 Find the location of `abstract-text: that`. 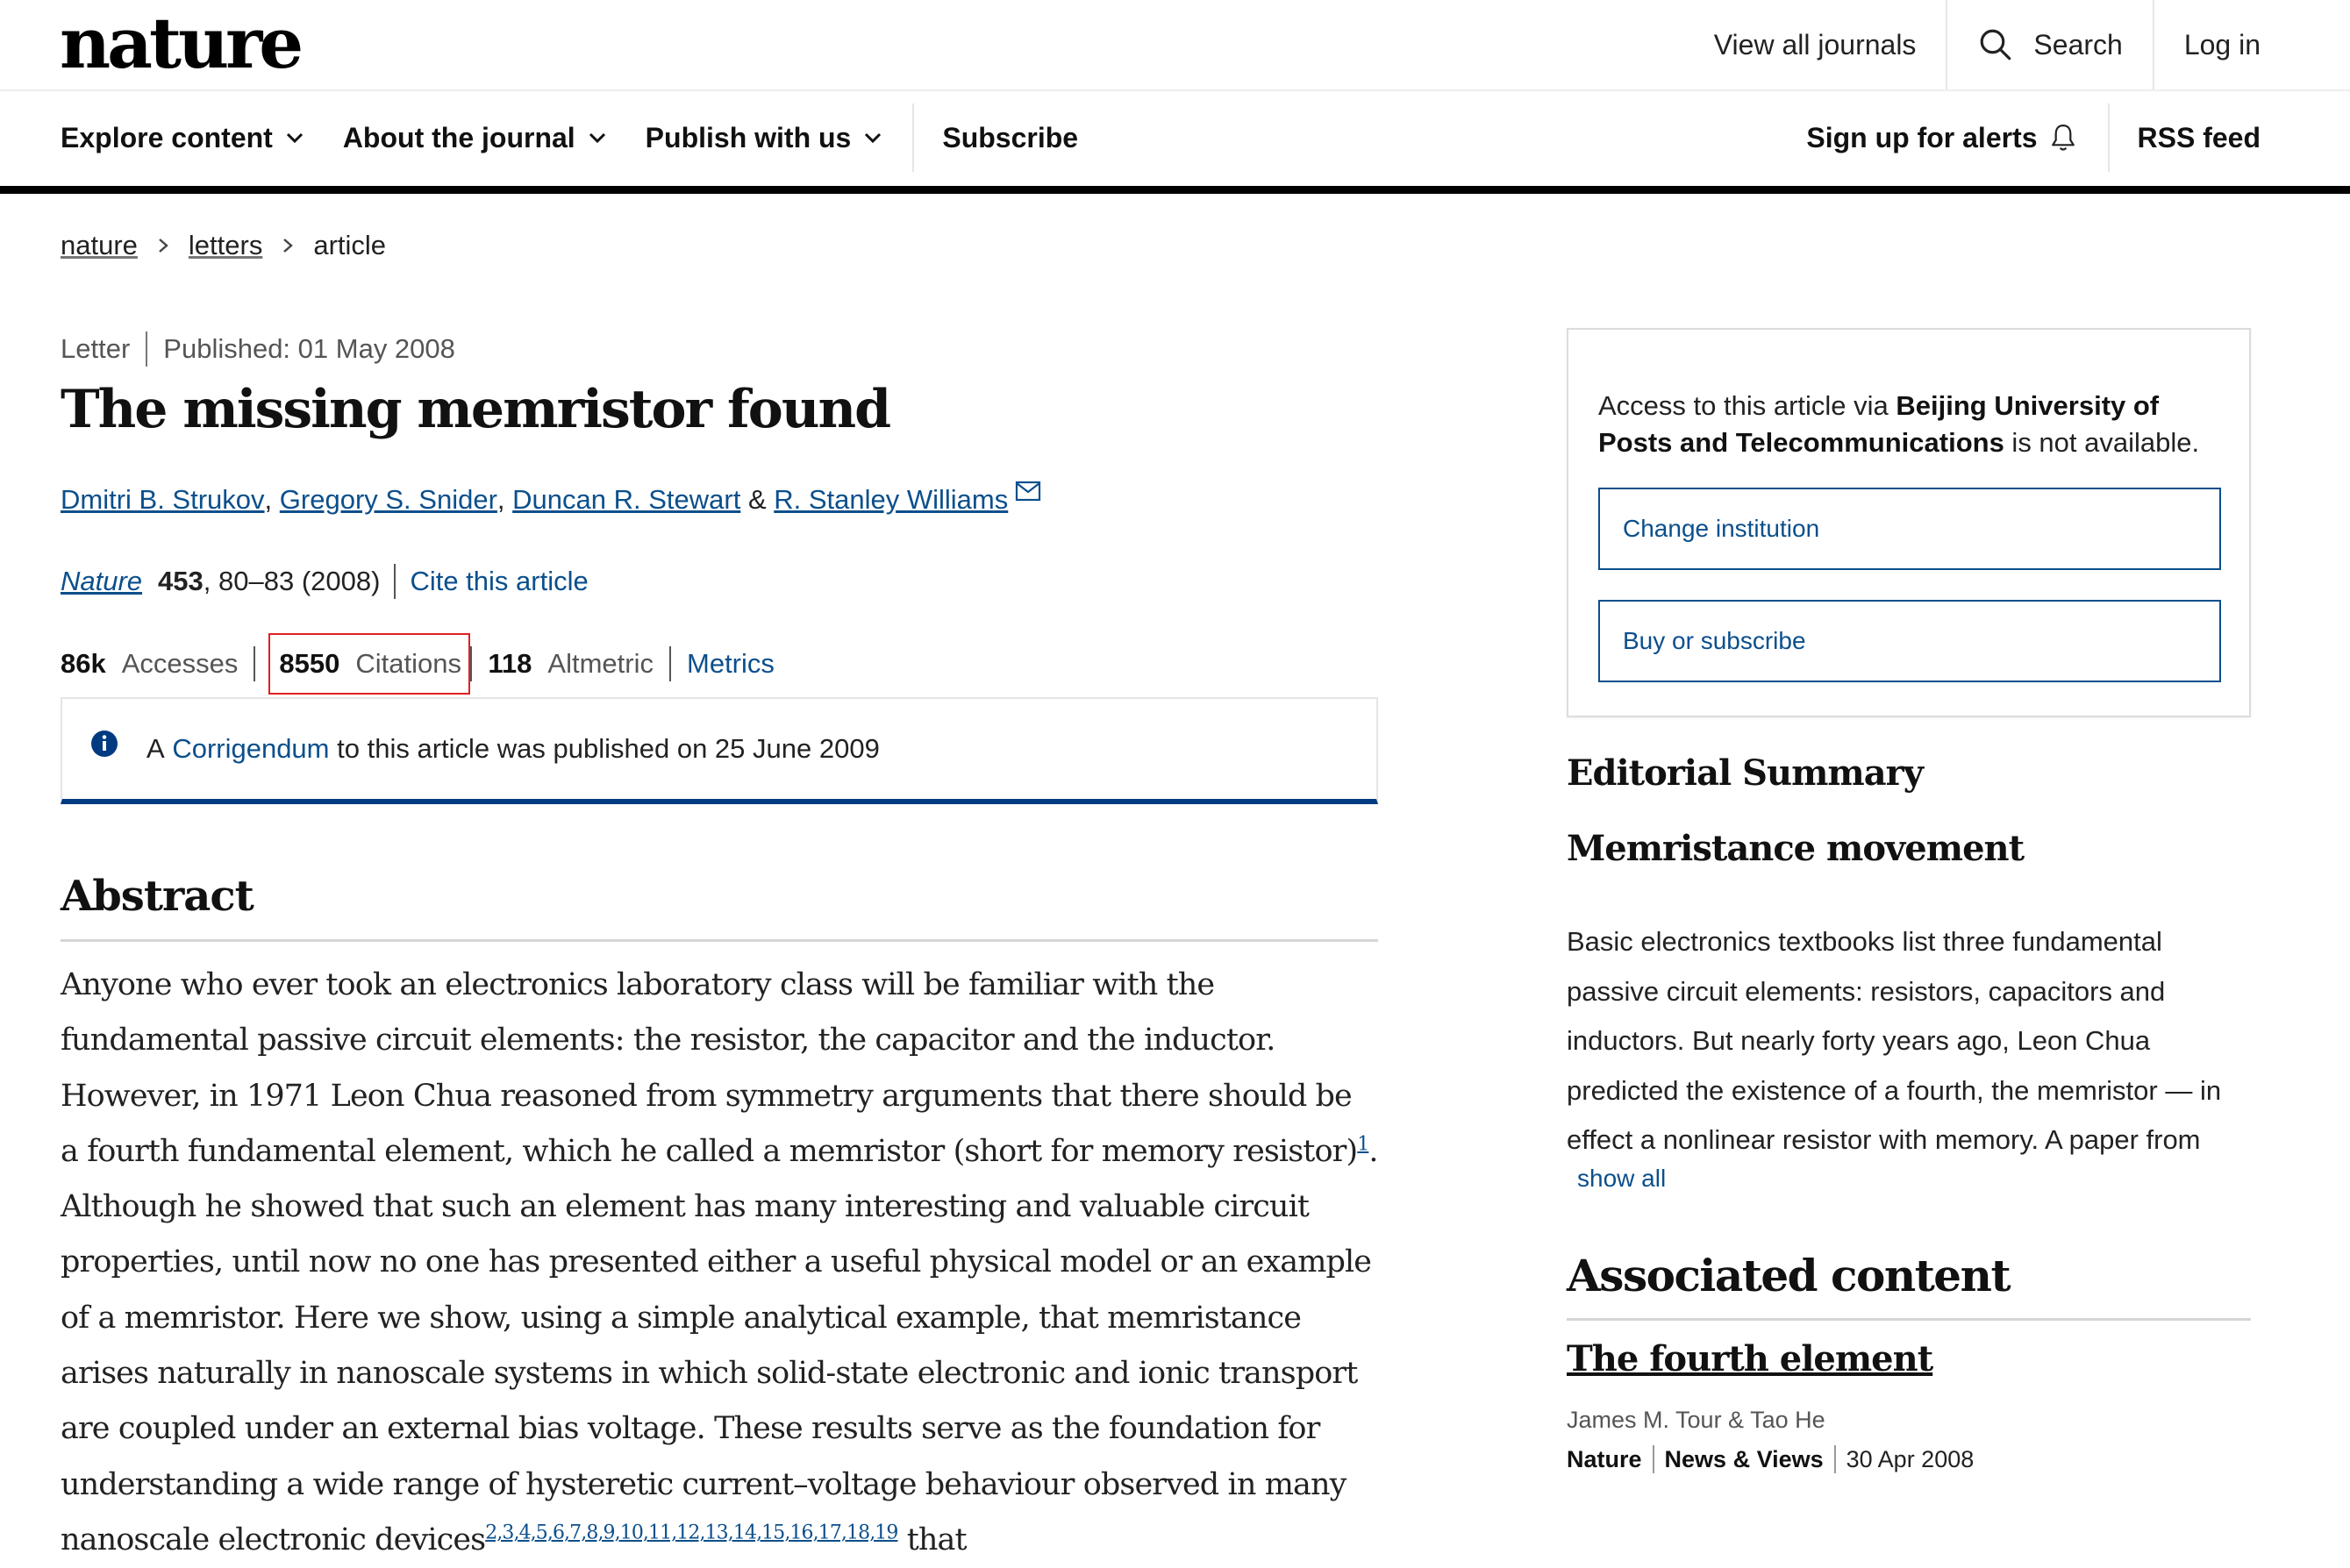

abstract-text: that is located at coordinates (932, 1539).